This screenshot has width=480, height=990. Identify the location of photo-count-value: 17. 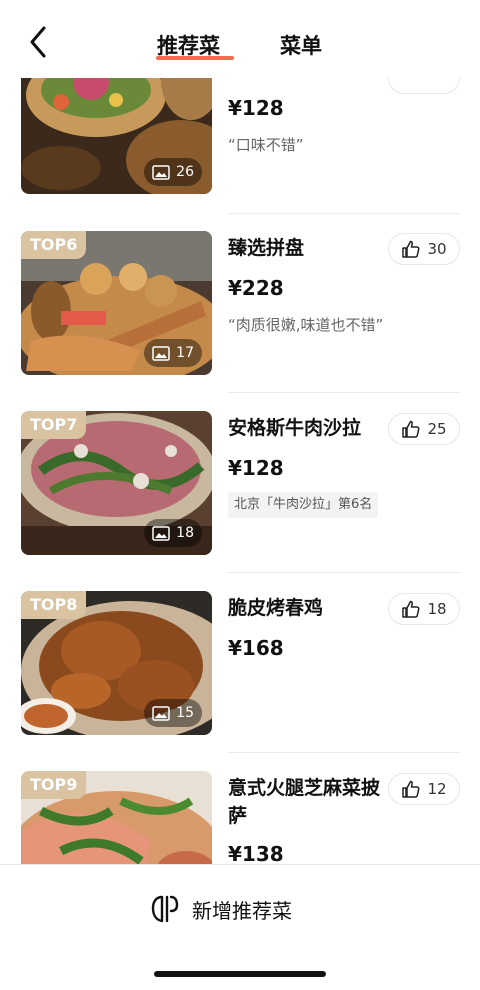
(185, 353).